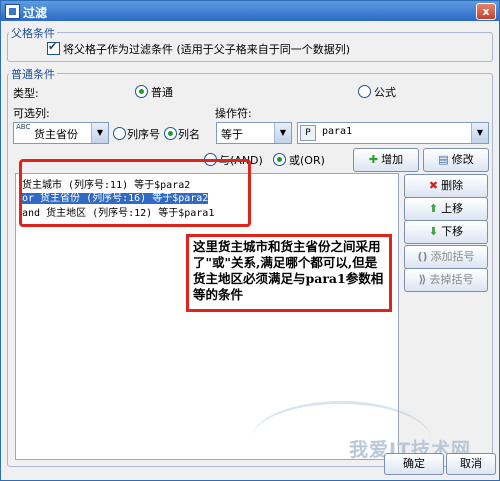 This screenshot has height=481, width=500. What do you see at coordinates (422, 256) in the screenshot?
I see `bracket-icon: ()` at bounding box center [422, 256].